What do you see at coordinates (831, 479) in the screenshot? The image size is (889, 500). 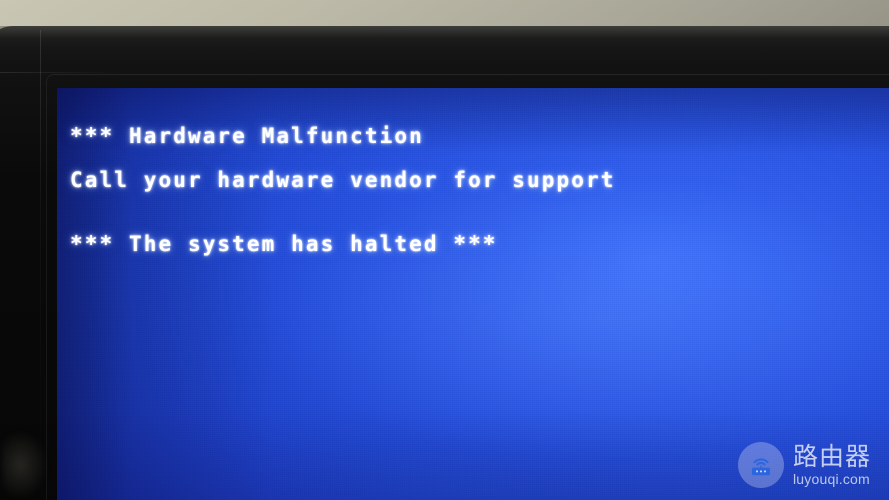 I see `watermark-url: luyouqi.com` at bounding box center [831, 479].